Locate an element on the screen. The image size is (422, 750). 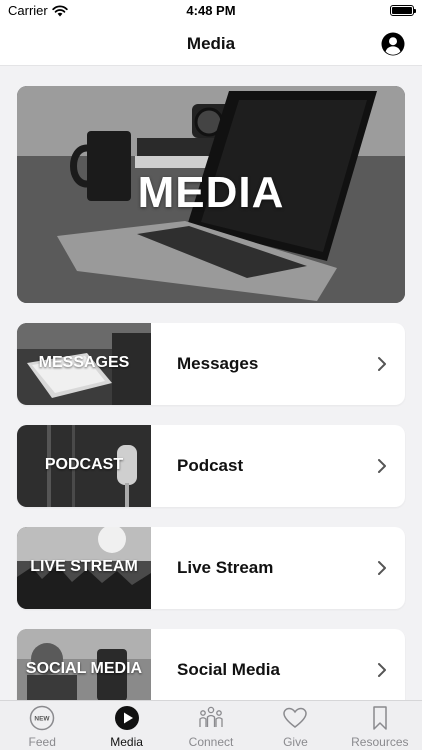
podcast-thumbnail-label: PODCAST is located at coordinates (84, 464).